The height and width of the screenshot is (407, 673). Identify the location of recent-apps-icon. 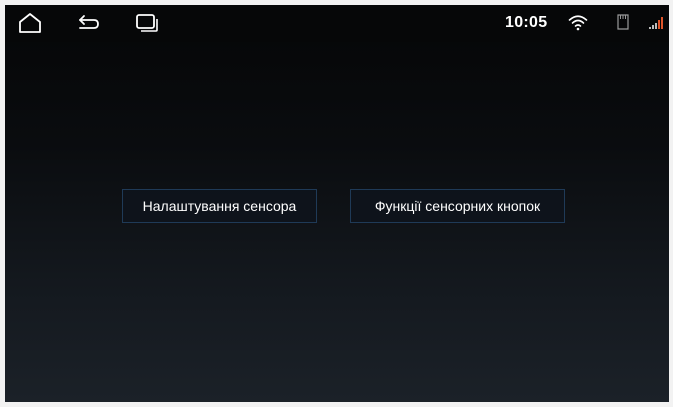
(147, 23).